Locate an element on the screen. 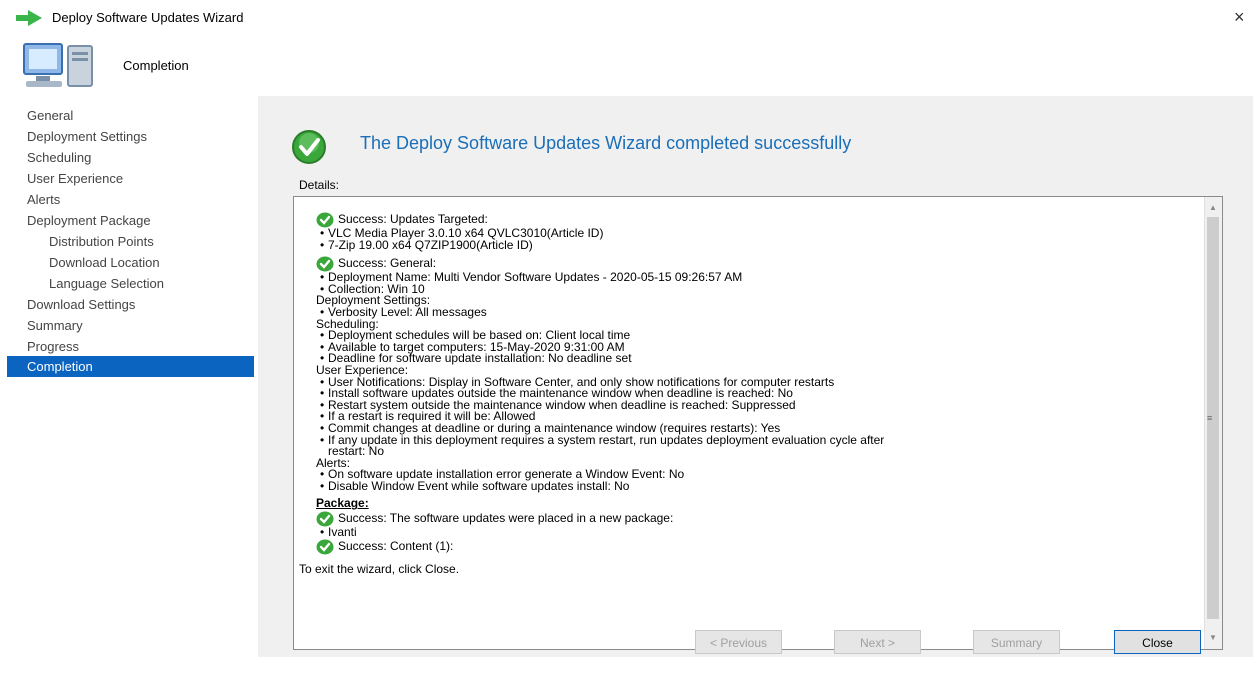  title-bar: Deploy Software Updates Wizard × is located at coordinates (626, 18).